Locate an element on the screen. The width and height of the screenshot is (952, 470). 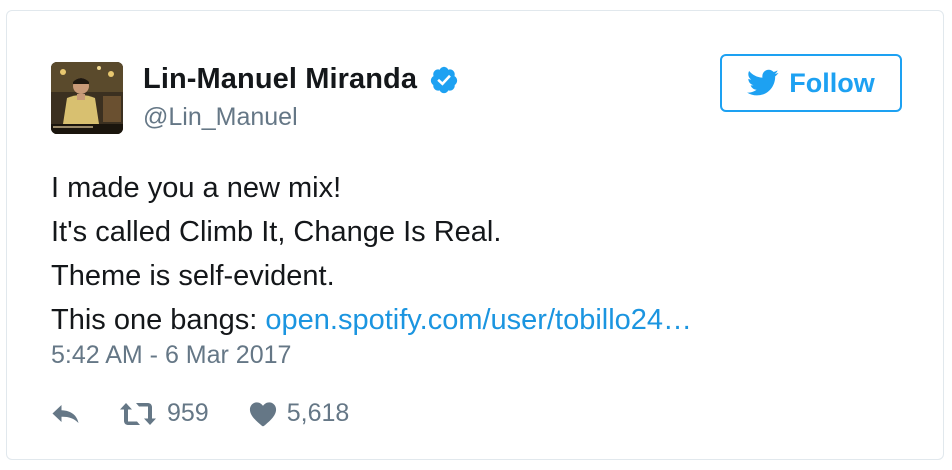
retweet-icon is located at coordinates (138, 413).